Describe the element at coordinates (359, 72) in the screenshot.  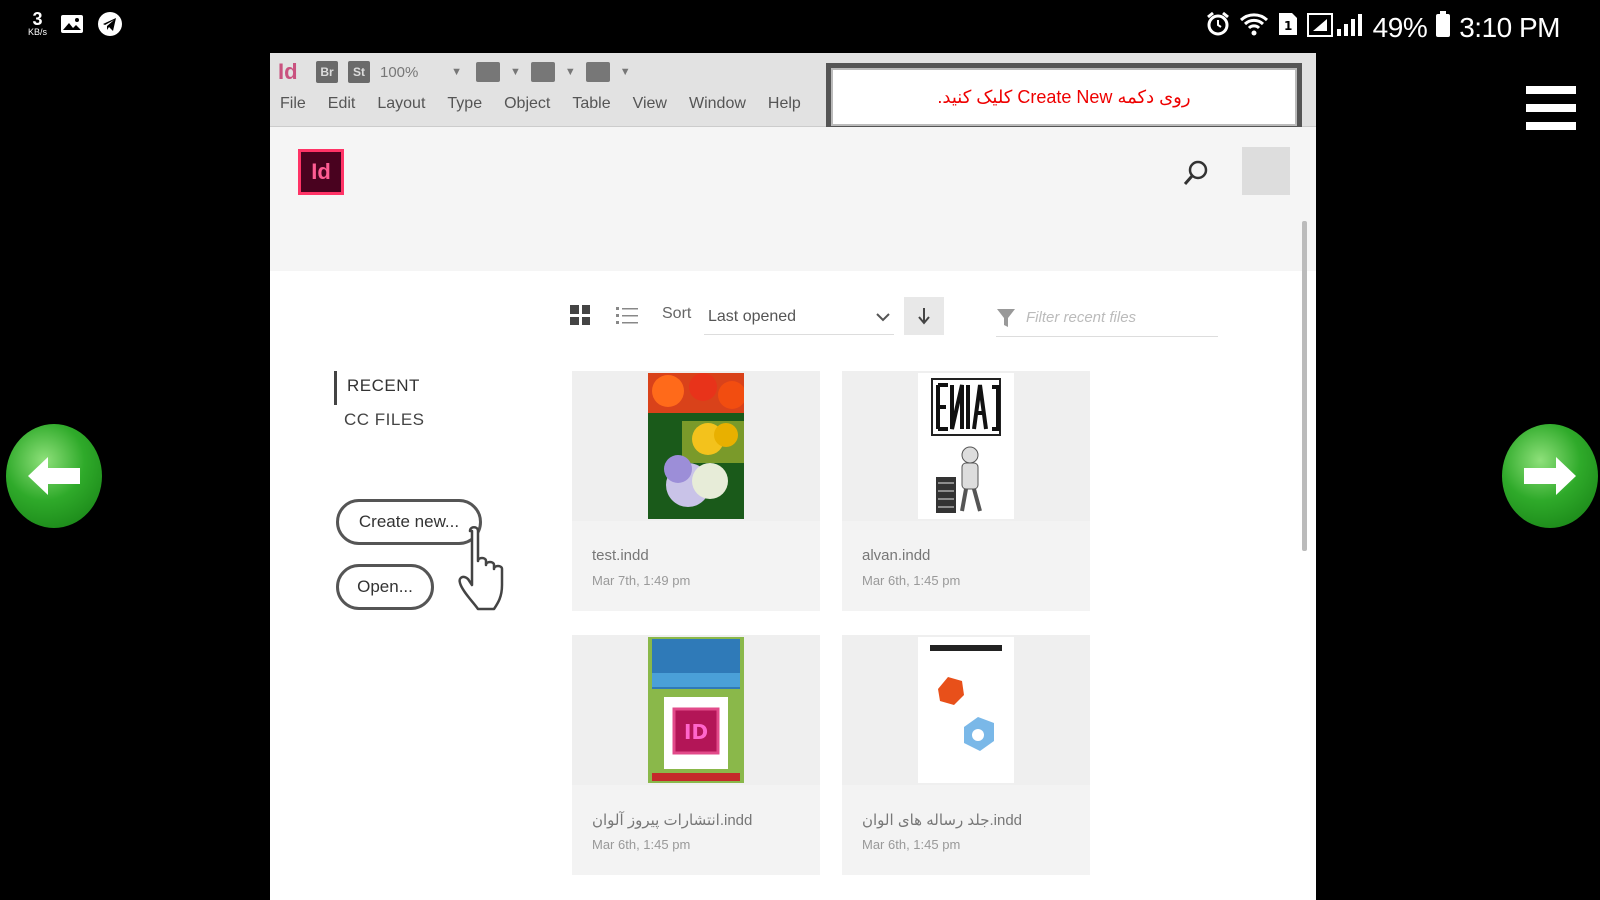
I see `stock-button: St` at that location.